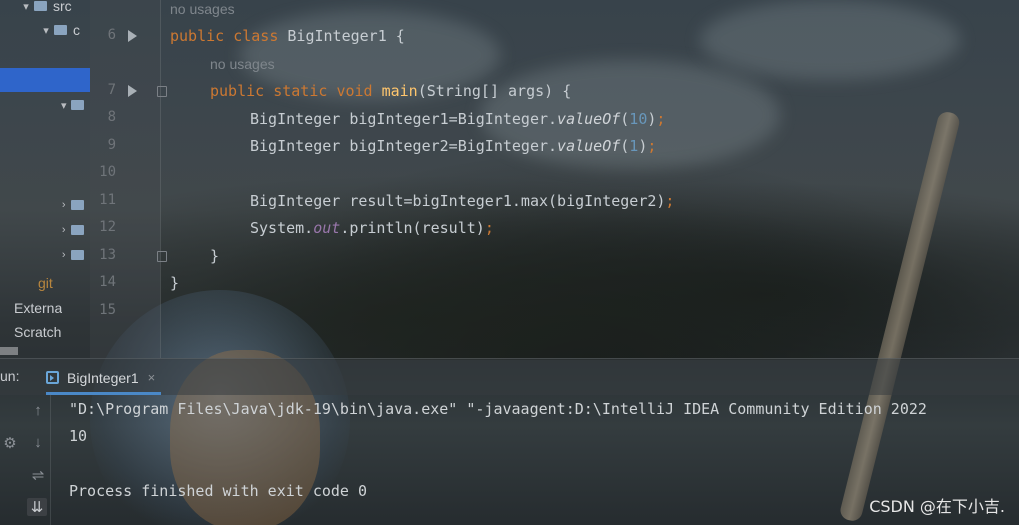  I want to click on code-line-13: }, so click(215, 256).